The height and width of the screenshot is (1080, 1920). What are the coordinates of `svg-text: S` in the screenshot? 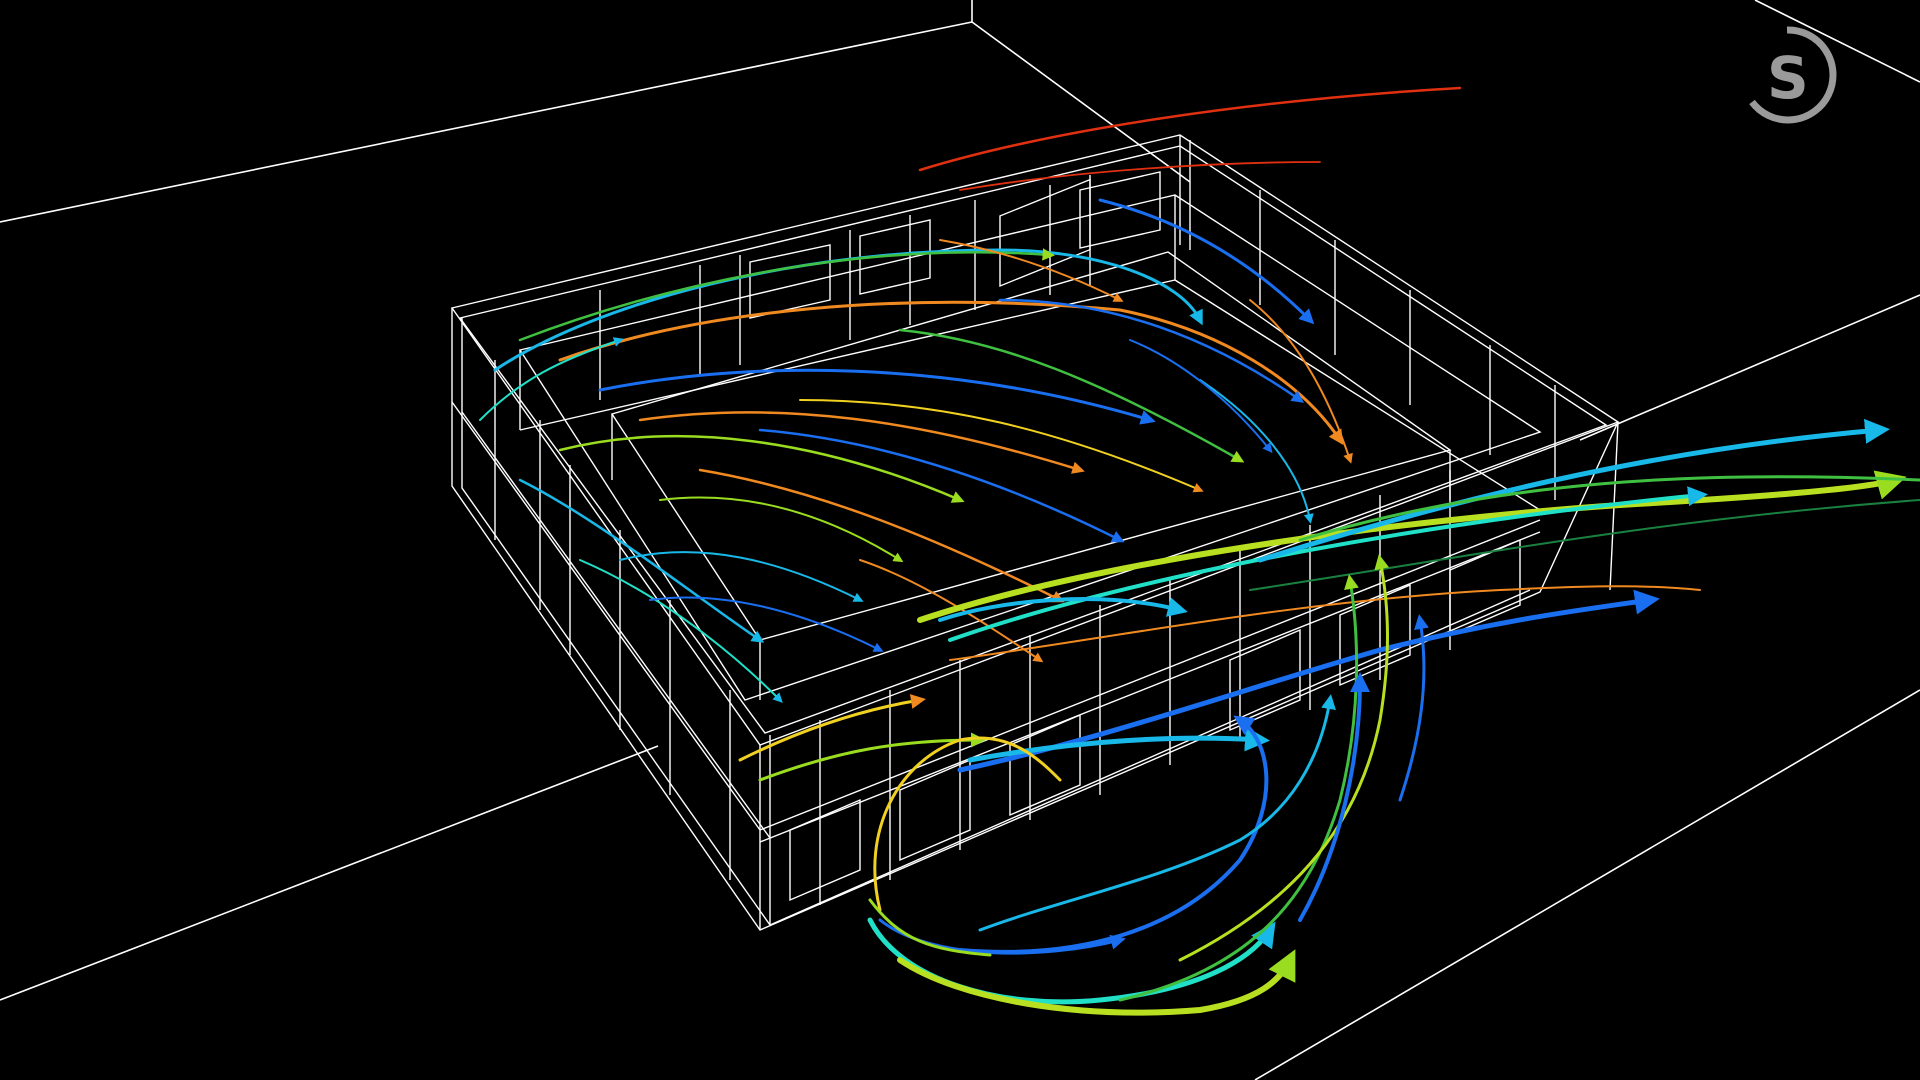 It's located at (1788, 78).